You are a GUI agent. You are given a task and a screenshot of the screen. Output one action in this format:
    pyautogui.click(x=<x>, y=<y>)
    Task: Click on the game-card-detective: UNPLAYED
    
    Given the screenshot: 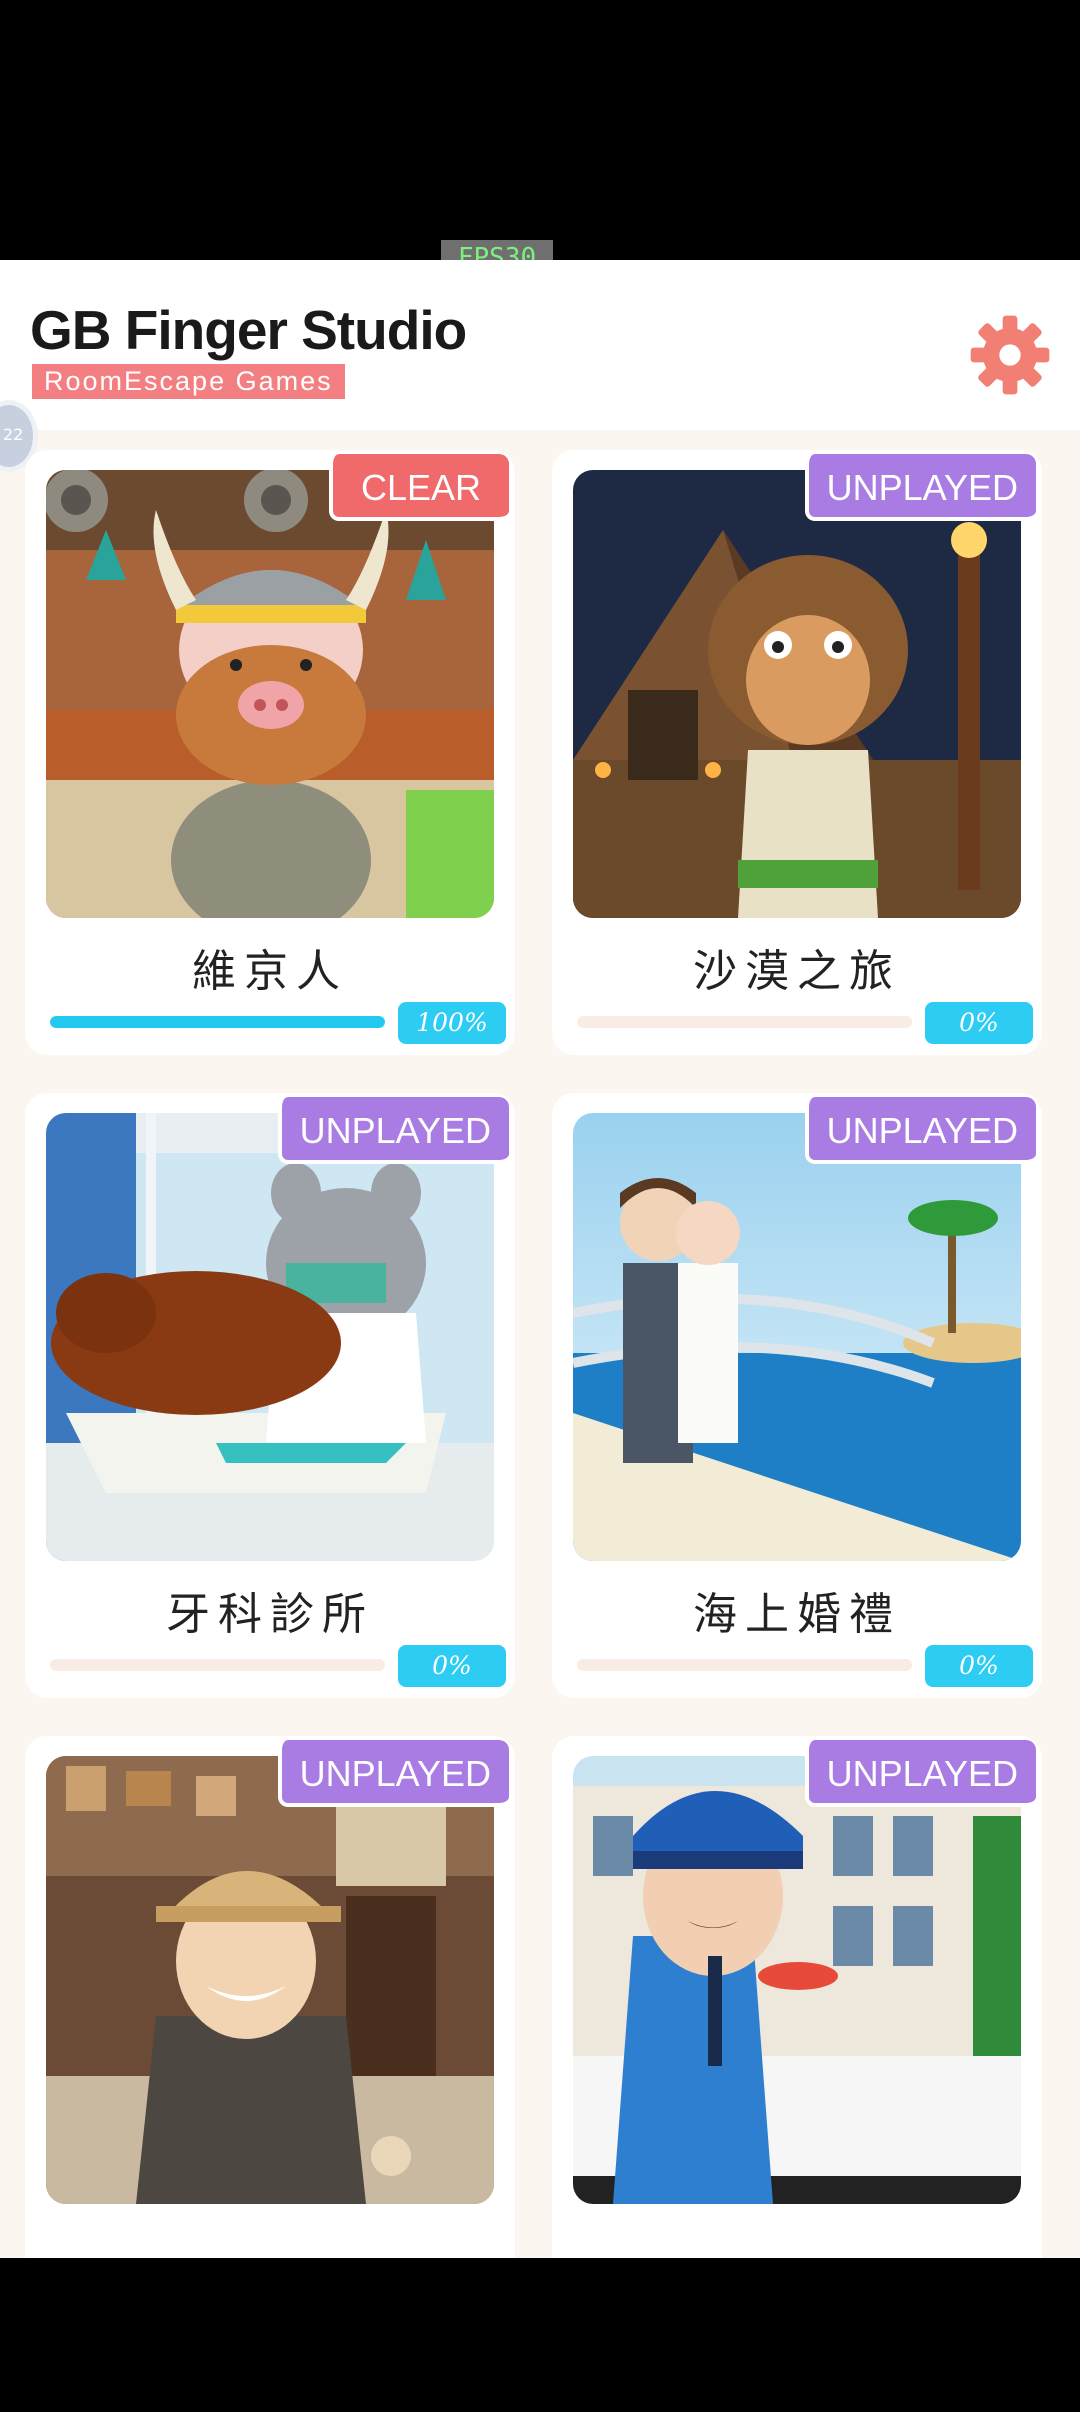 What is the action you would take?
    pyautogui.click(x=270, y=1997)
    